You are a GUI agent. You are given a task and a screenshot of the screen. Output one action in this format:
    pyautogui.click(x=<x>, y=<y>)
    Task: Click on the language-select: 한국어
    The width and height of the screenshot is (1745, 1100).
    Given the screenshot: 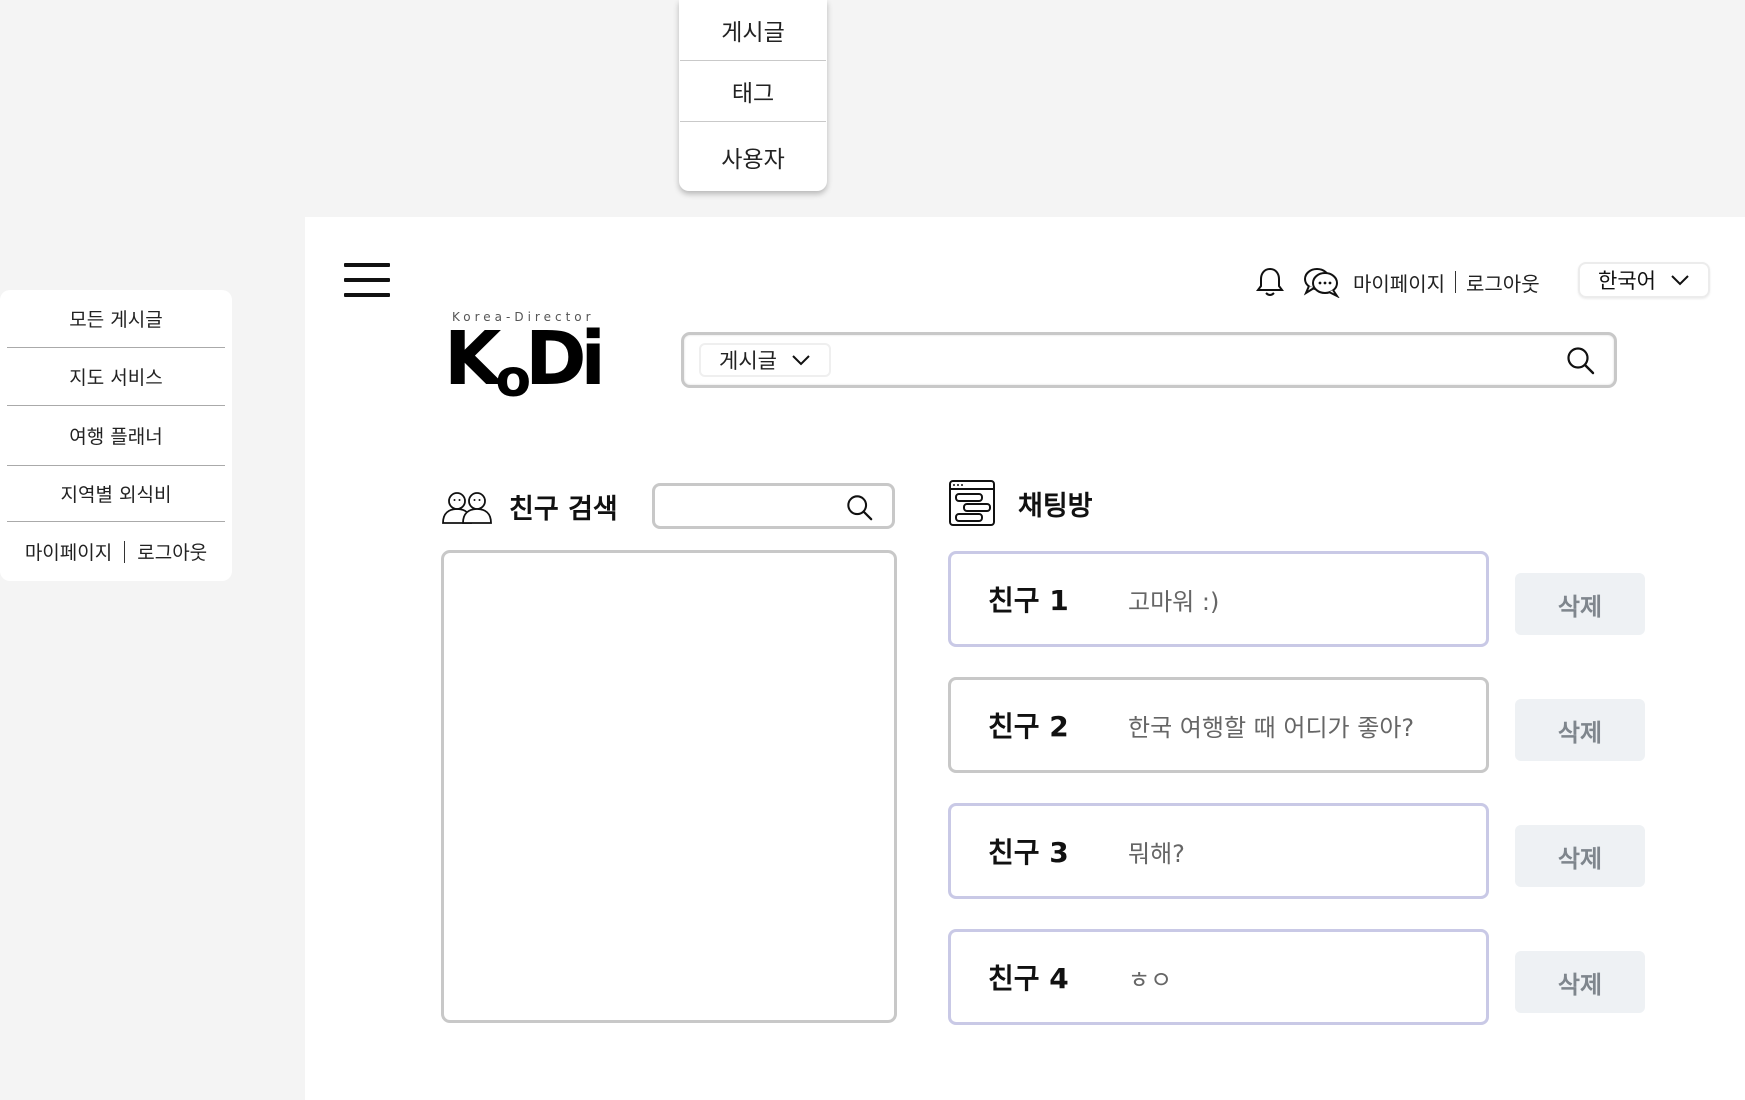 What is the action you would take?
    pyautogui.click(x=1644, y=280)
    